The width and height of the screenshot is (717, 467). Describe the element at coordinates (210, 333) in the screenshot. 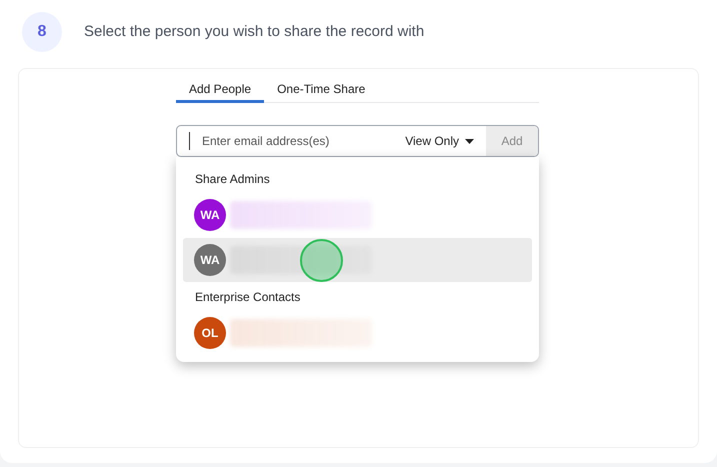

I see `avatar: OL` at that location.